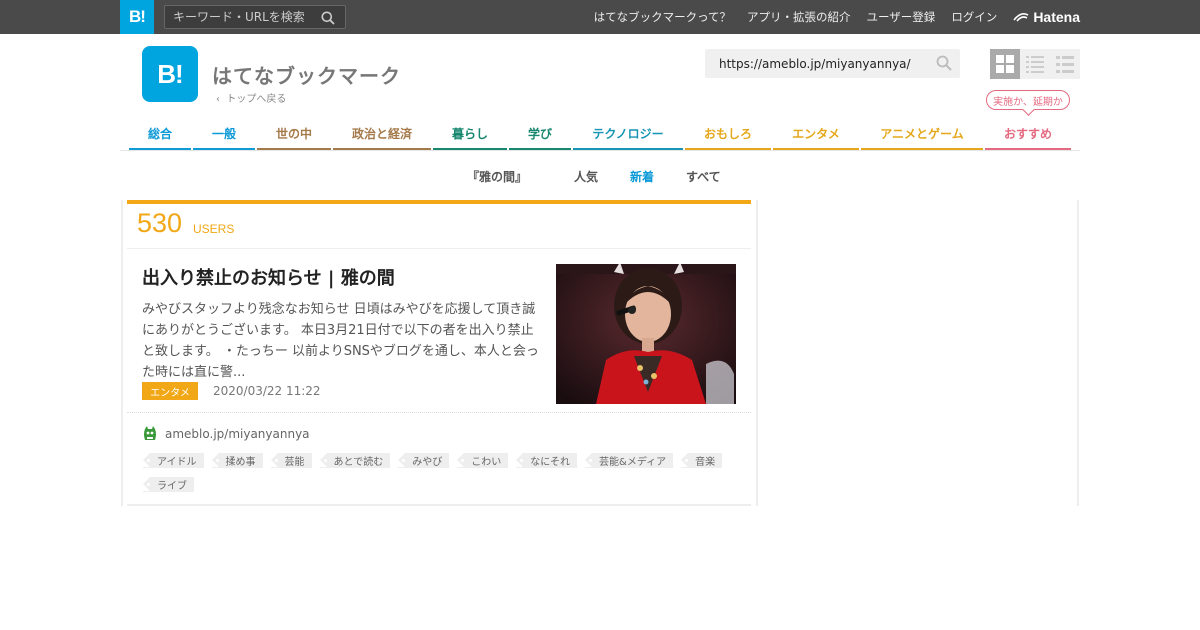  I want to click on view-switcher, so click(1035, 64).